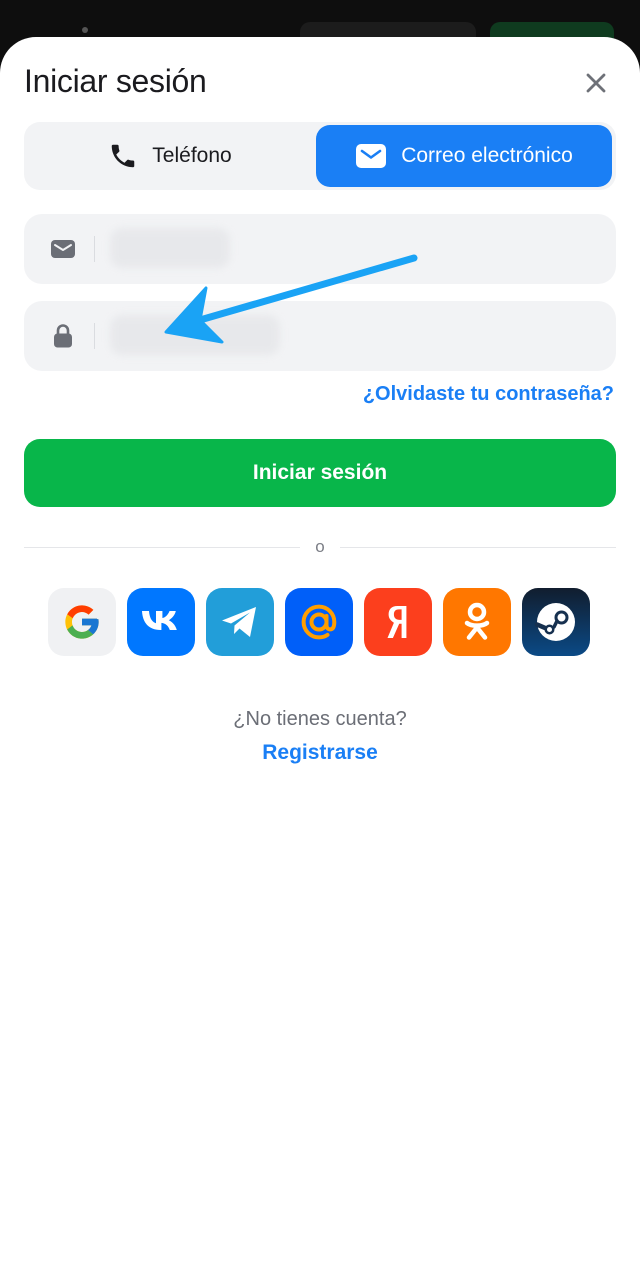  Describe the element at coordinates (320, 719) in the screenshot. I see `no-account-text: ¿No tienes cuenta?` at that location.